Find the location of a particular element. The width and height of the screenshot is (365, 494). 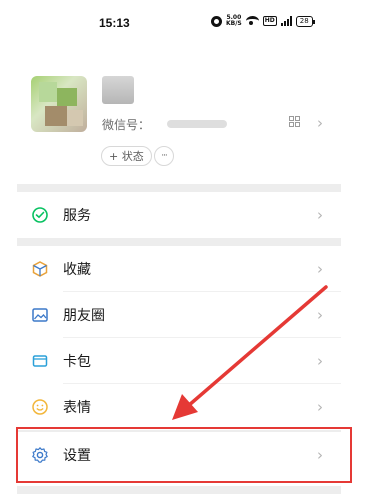

menu-item-stickers: 表情 › is located at coordinates (179, 407).